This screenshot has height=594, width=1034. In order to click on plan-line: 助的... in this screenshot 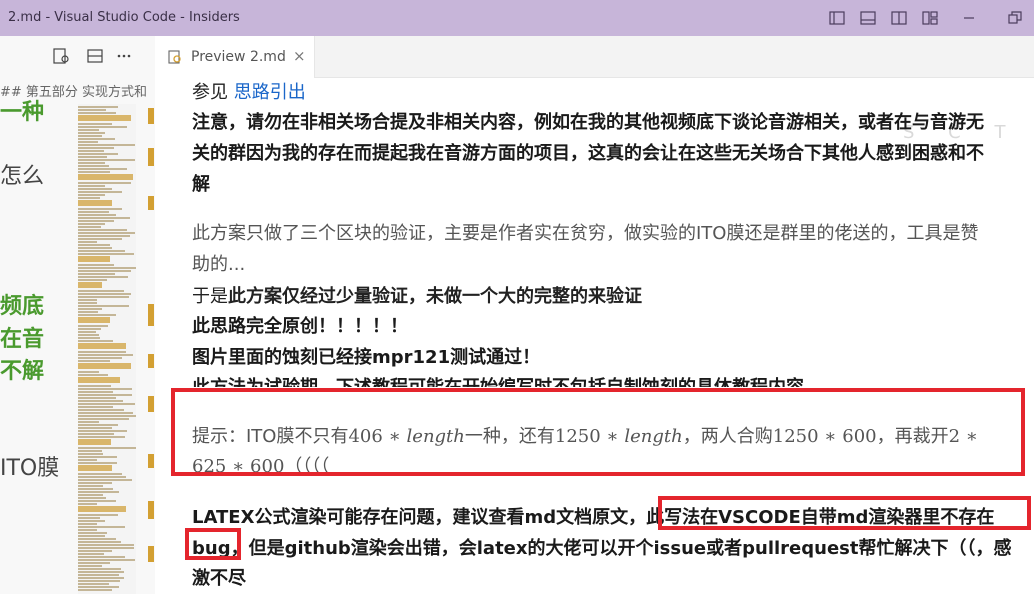, I will do `click(219, 264)`.